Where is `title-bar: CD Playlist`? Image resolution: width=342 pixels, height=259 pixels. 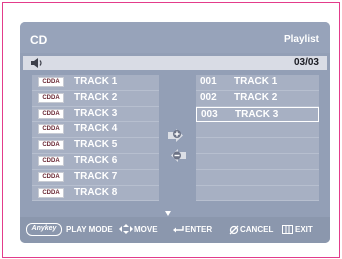
title-bar: CD Playlist is located at coordinates (175, 37).